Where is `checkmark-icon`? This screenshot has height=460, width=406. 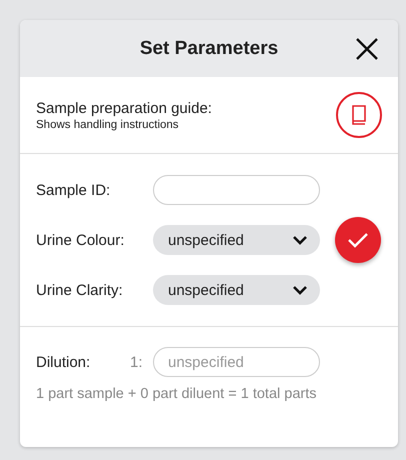
checkmark-icon is located at coordinates (358, 240).